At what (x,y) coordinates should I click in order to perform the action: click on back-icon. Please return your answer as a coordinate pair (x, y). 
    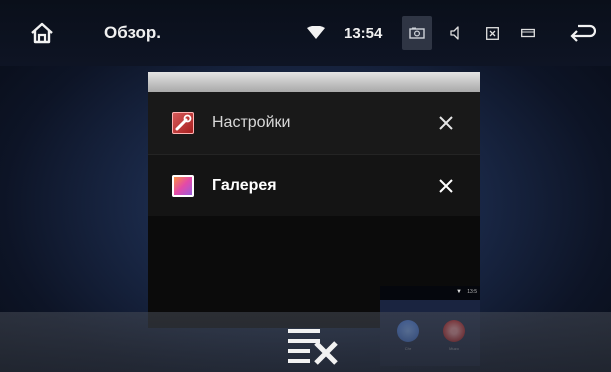
    Looking at the image, I should click on (583, 33).